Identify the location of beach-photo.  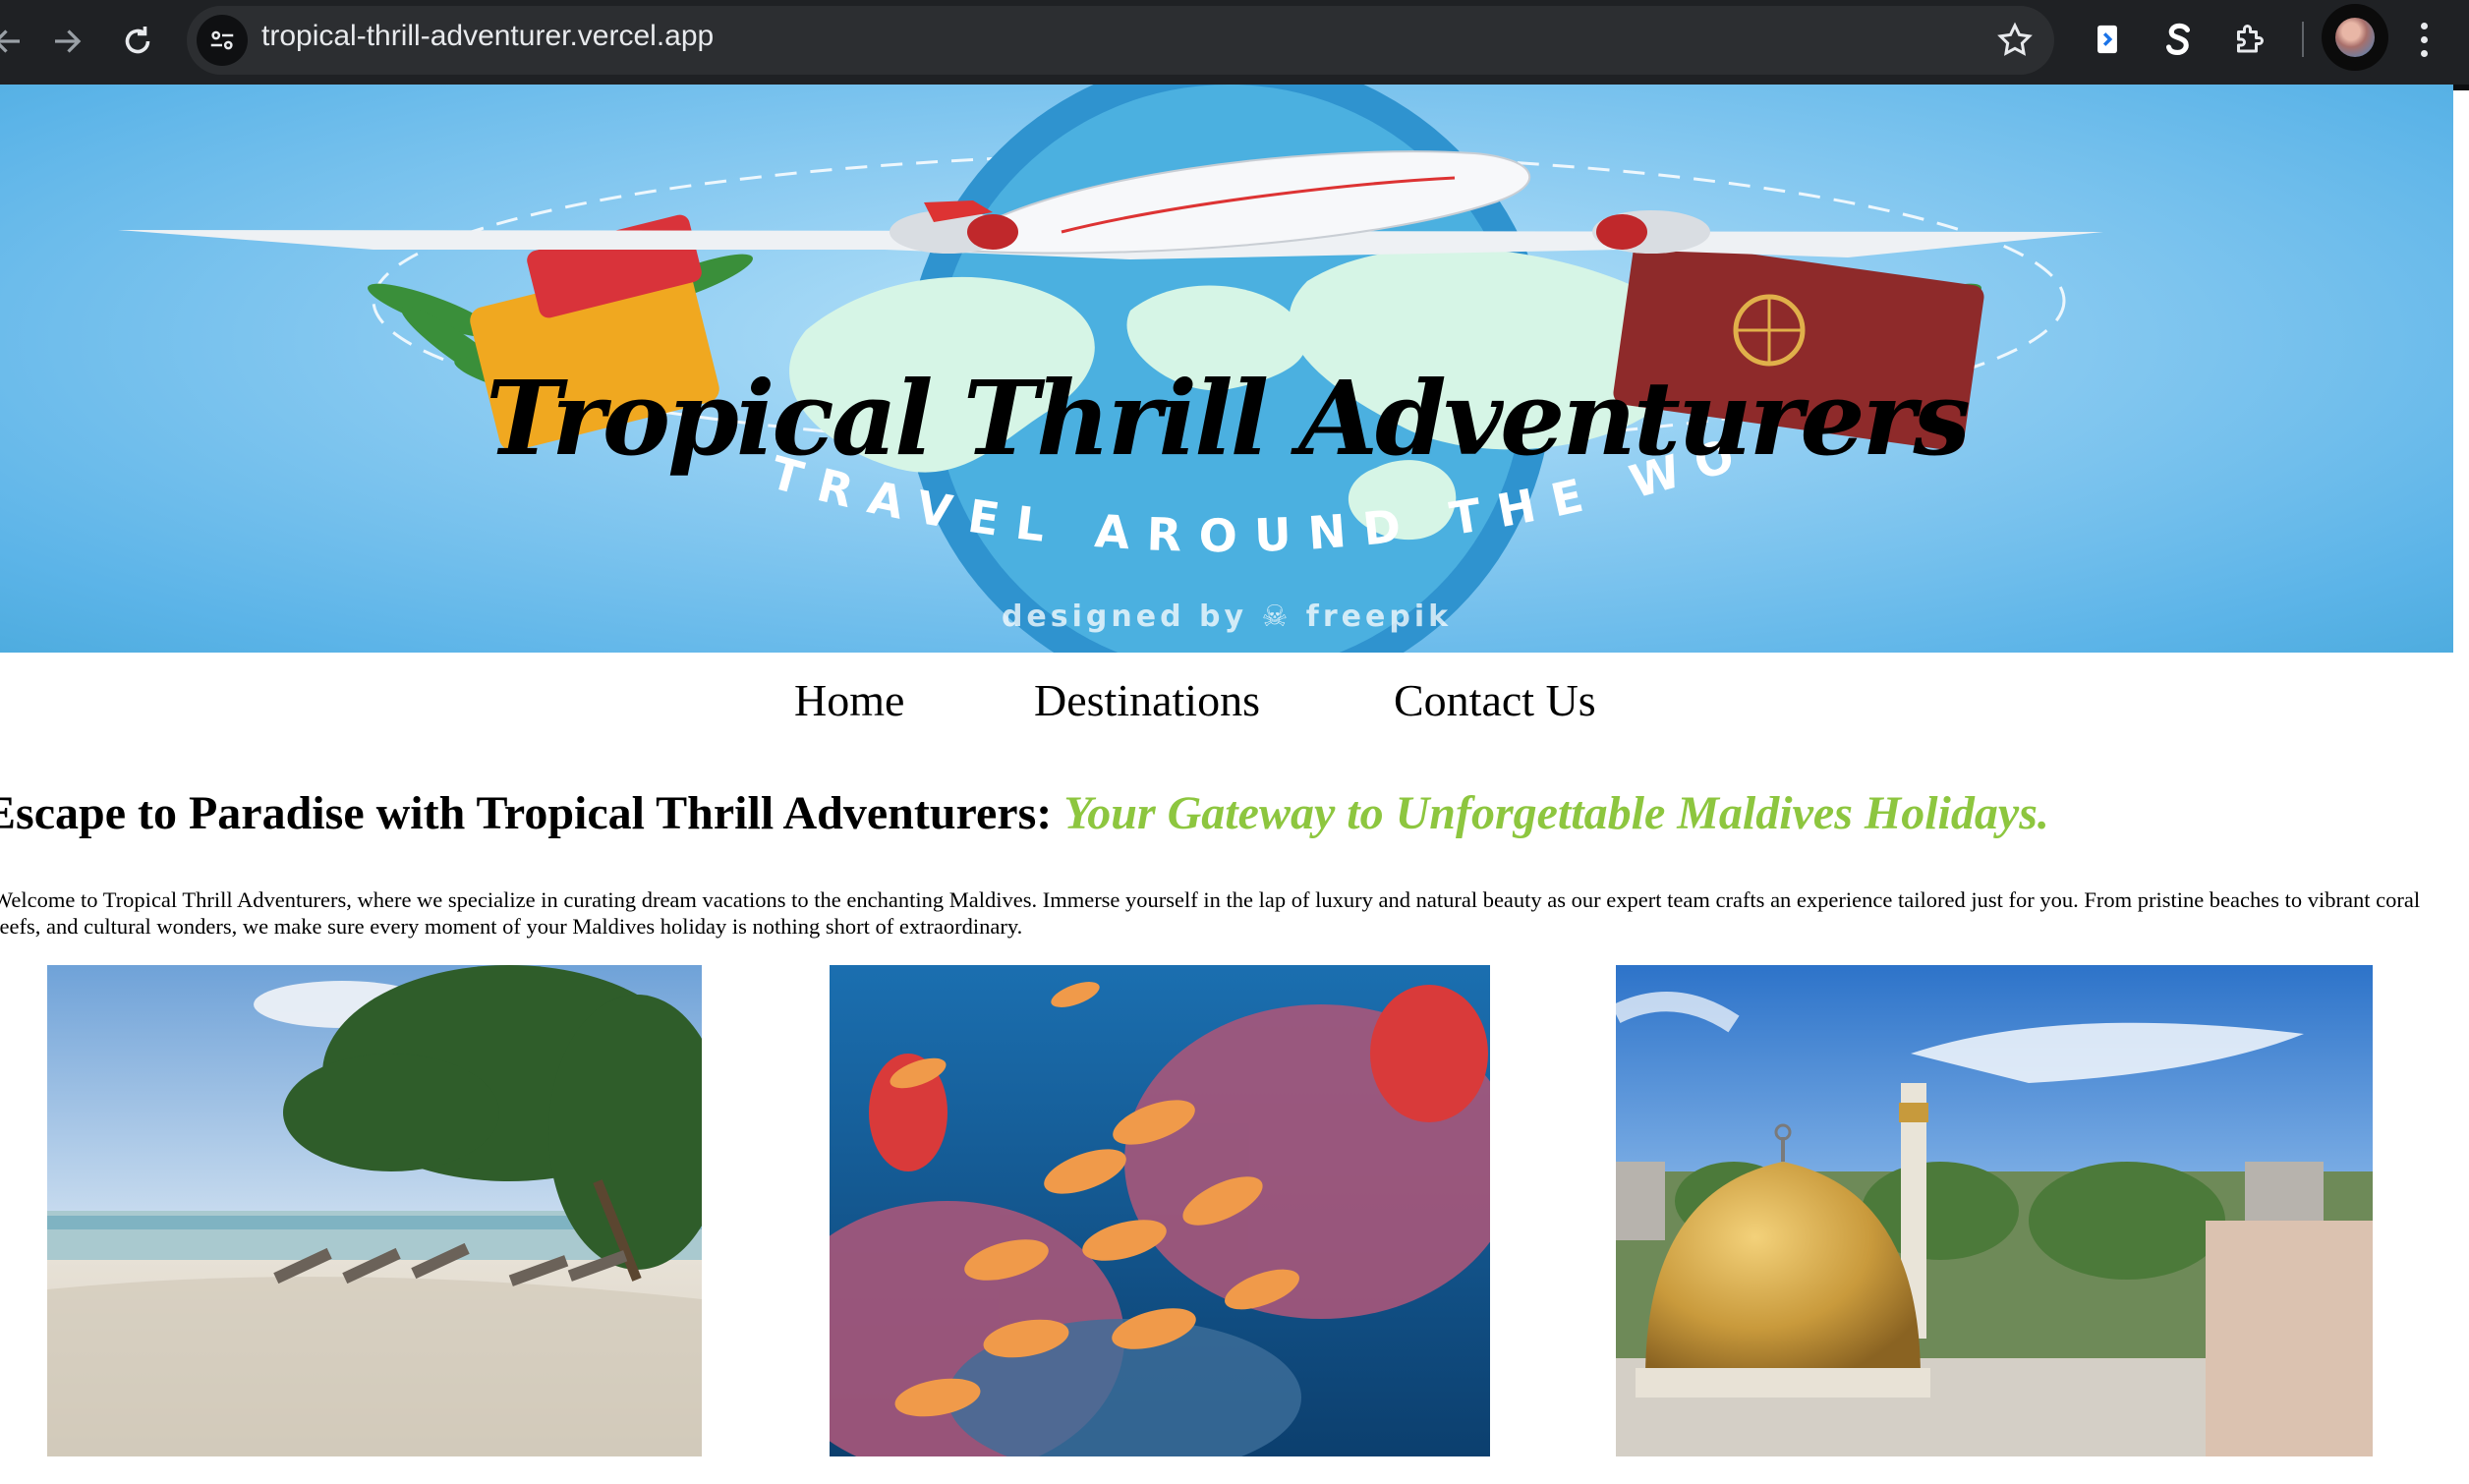
(374, 1210).